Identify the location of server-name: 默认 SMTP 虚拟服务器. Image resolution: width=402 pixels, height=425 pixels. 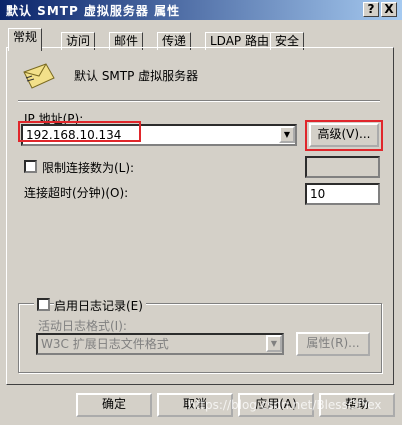
(136, 76).